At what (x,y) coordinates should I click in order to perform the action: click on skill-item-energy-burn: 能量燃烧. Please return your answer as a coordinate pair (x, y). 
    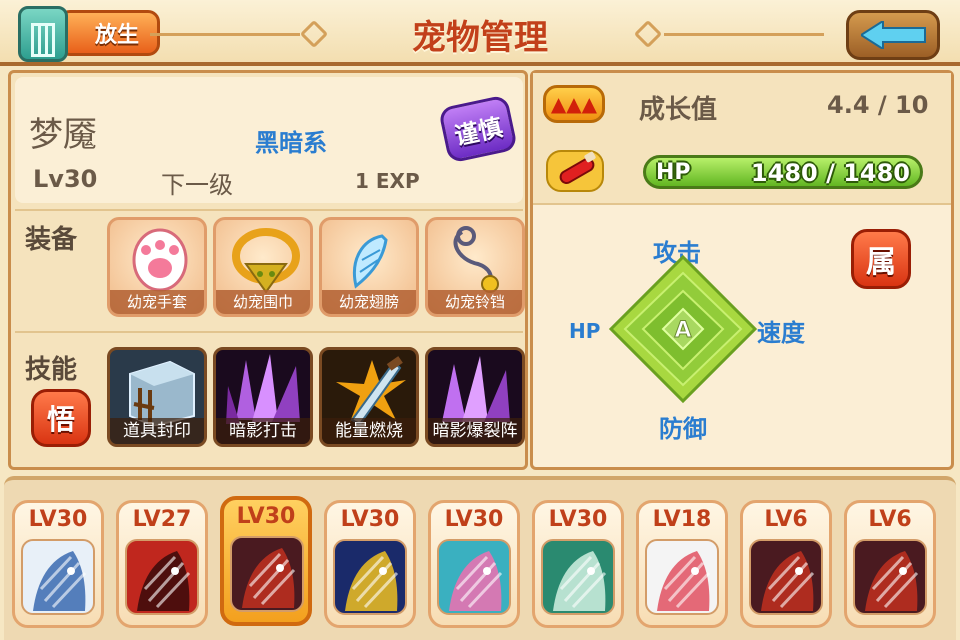
    Looking at the image, I should click on (369, 397).